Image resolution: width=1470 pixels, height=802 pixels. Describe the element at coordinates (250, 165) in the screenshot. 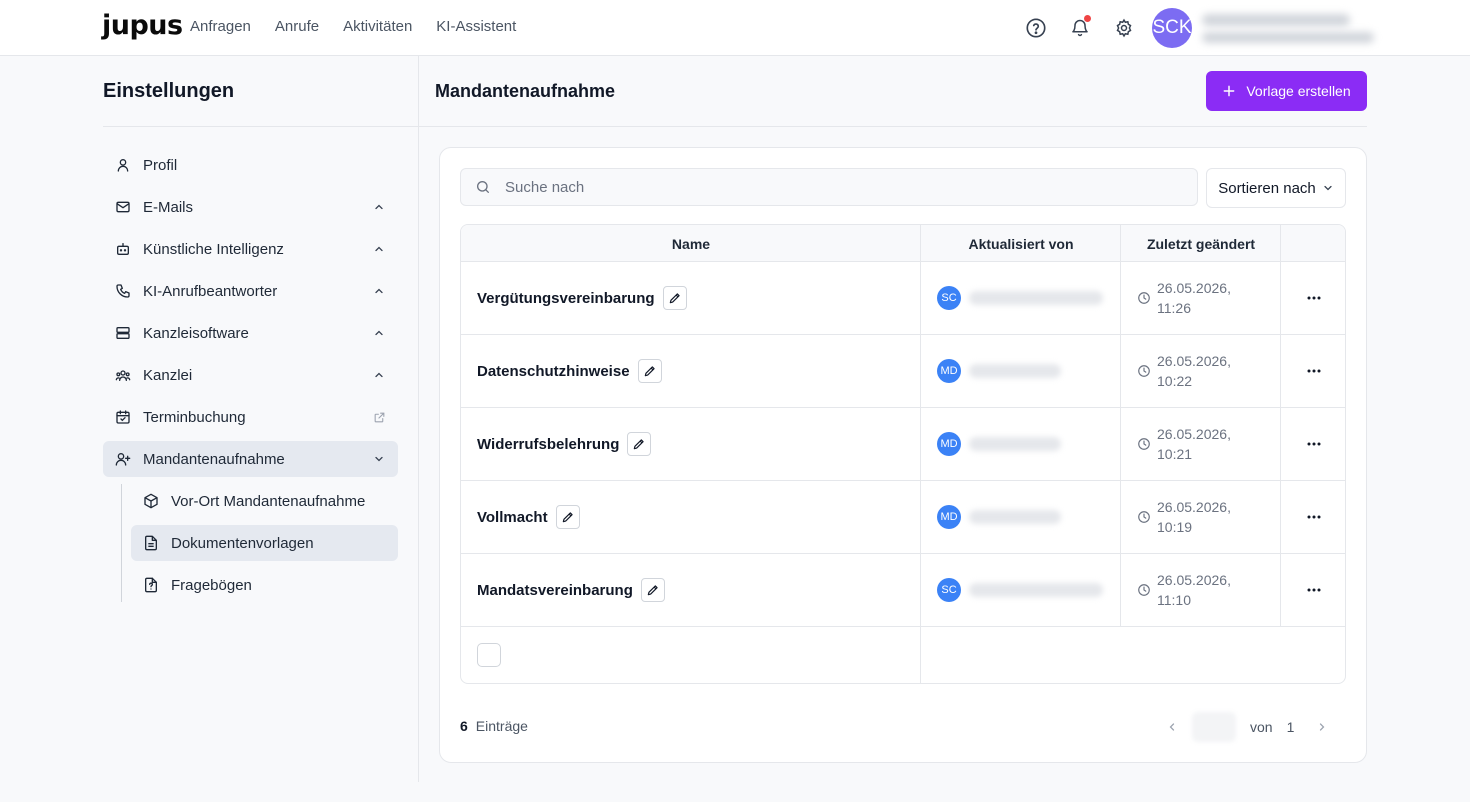

I see `sidebar-item-profil: Profil` at that location.